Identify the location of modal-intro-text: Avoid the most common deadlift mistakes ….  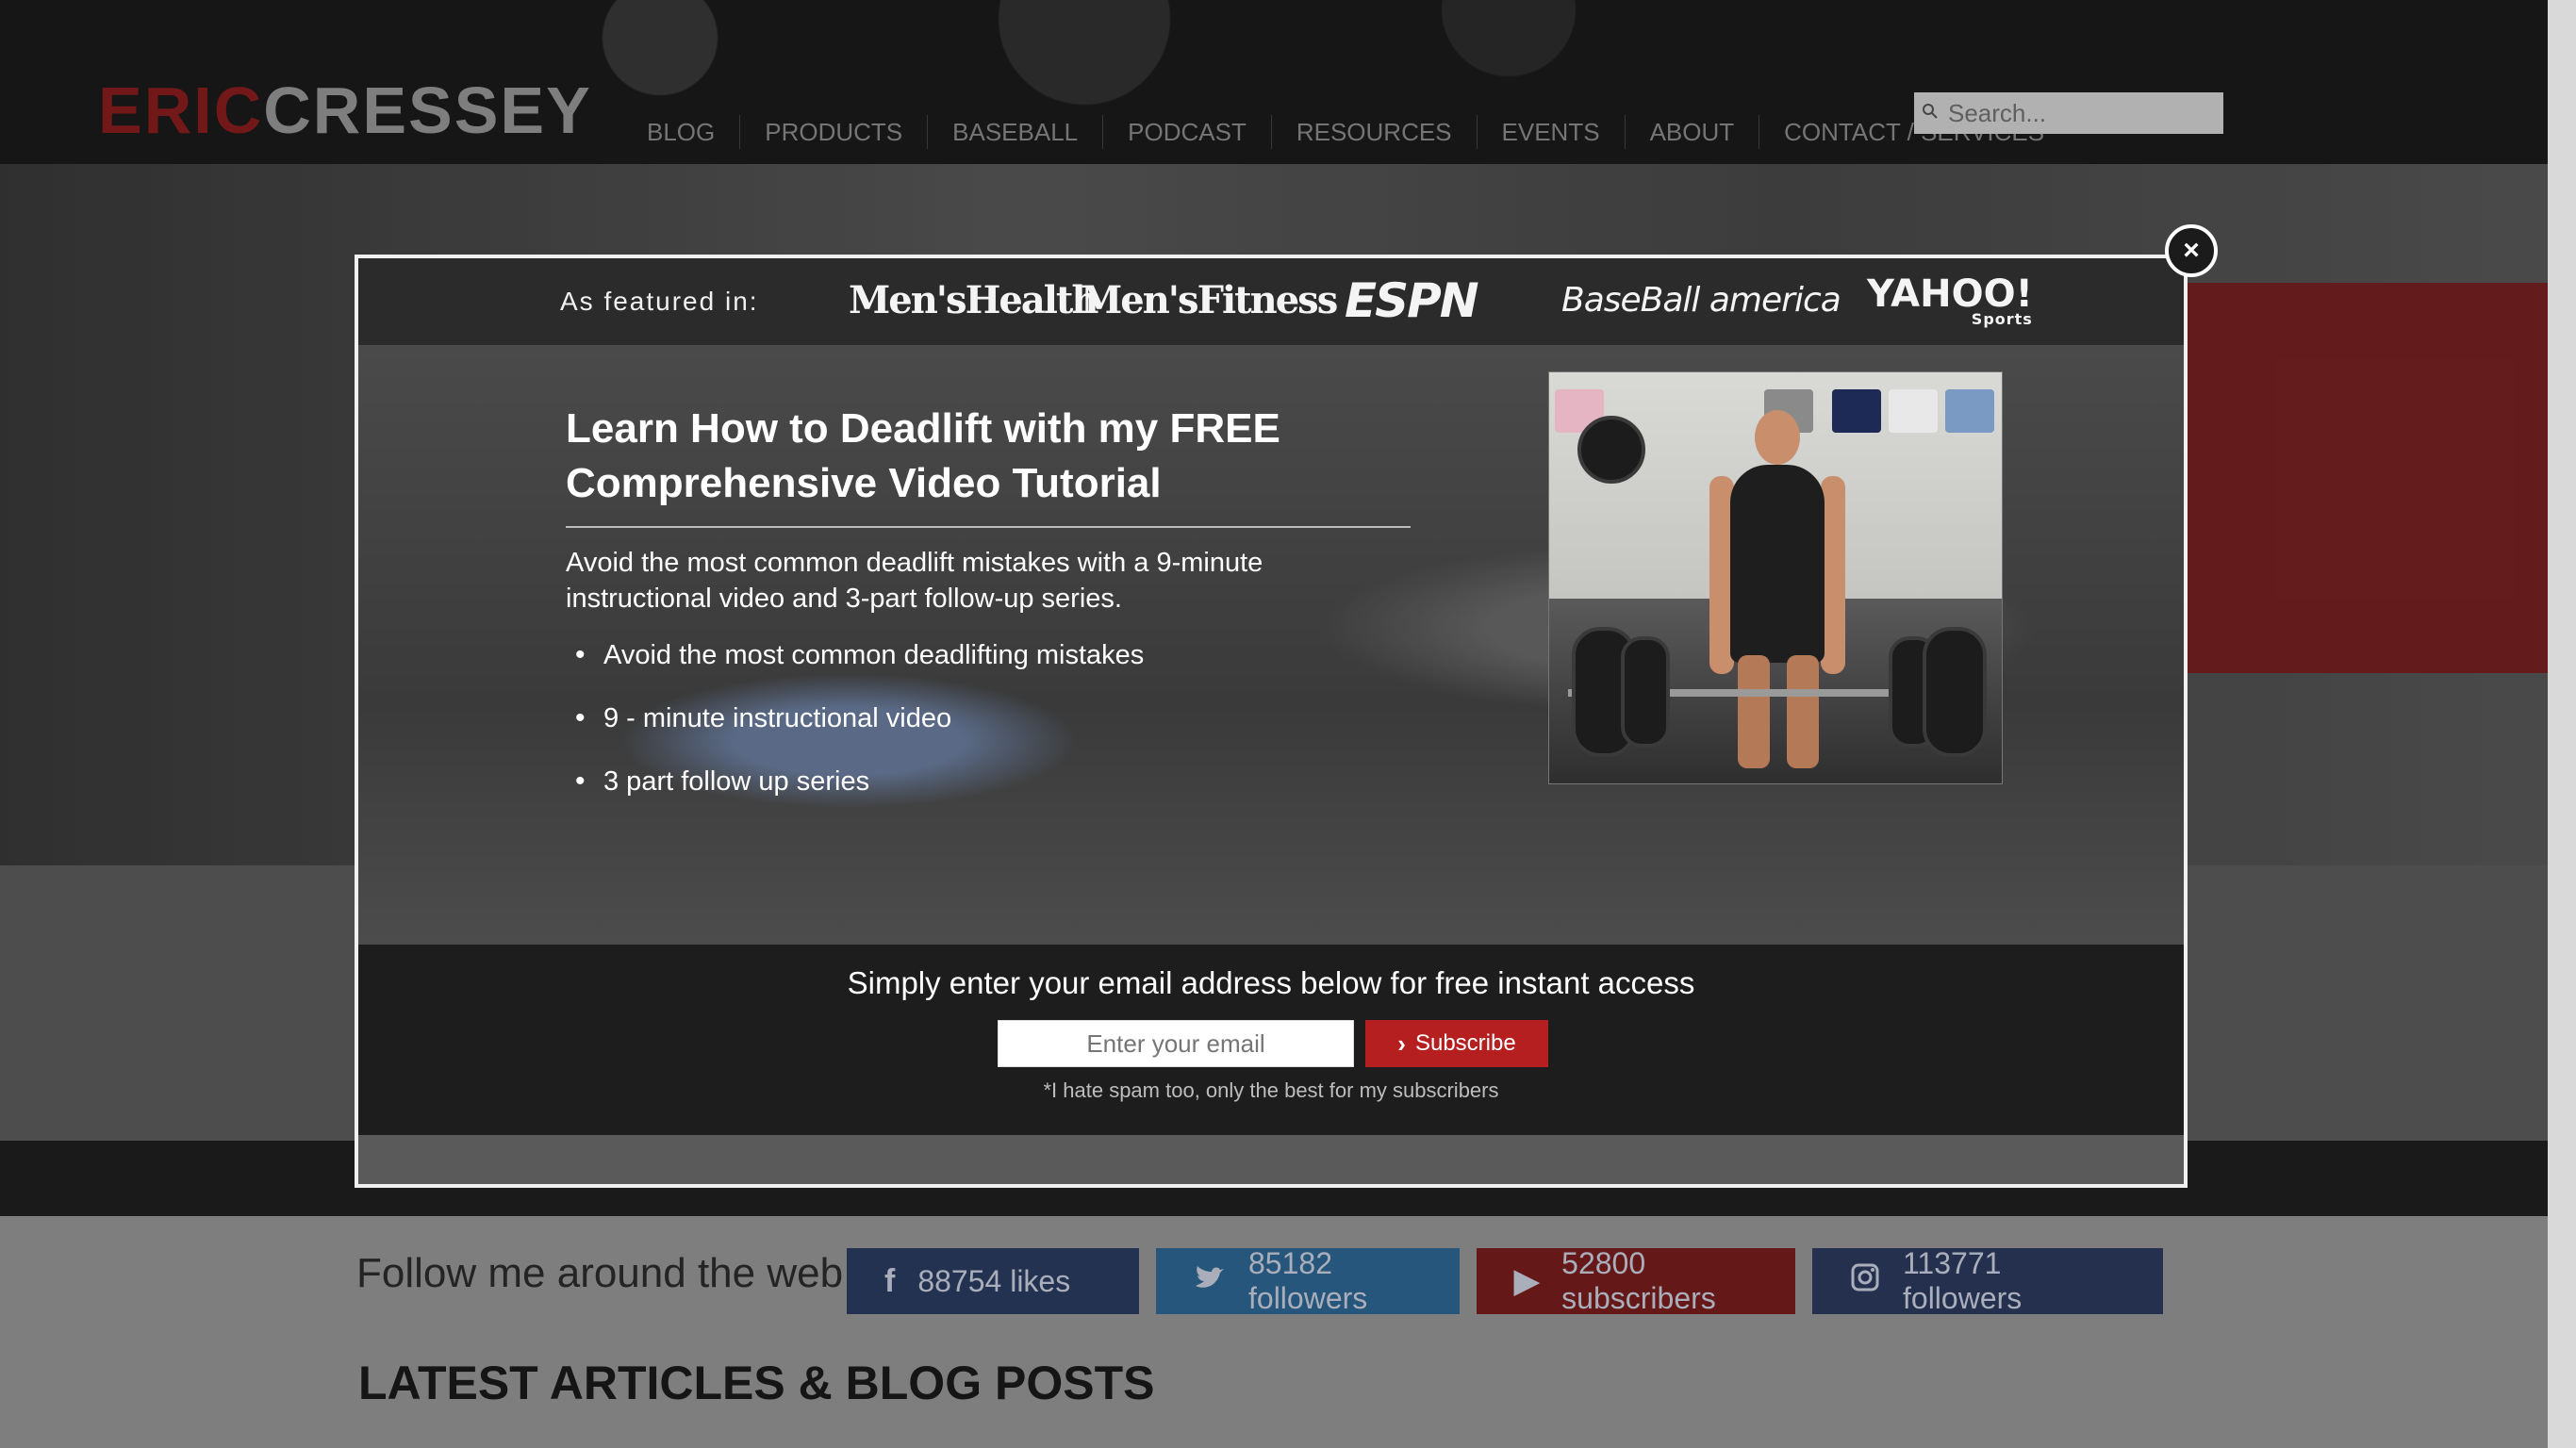
(914, 581).